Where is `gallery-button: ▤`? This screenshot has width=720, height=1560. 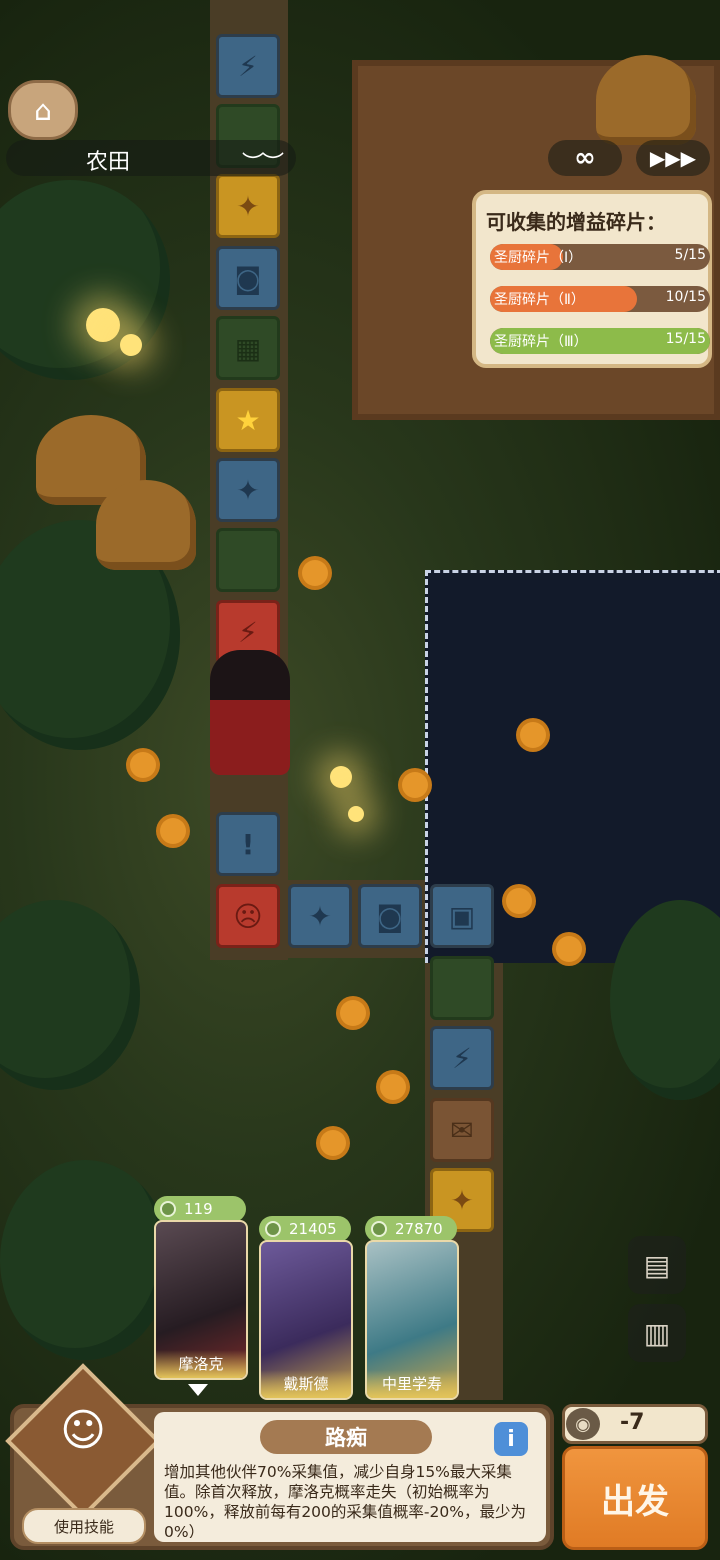
gallery-button: ▤ is located at coordinates (657, 1265).